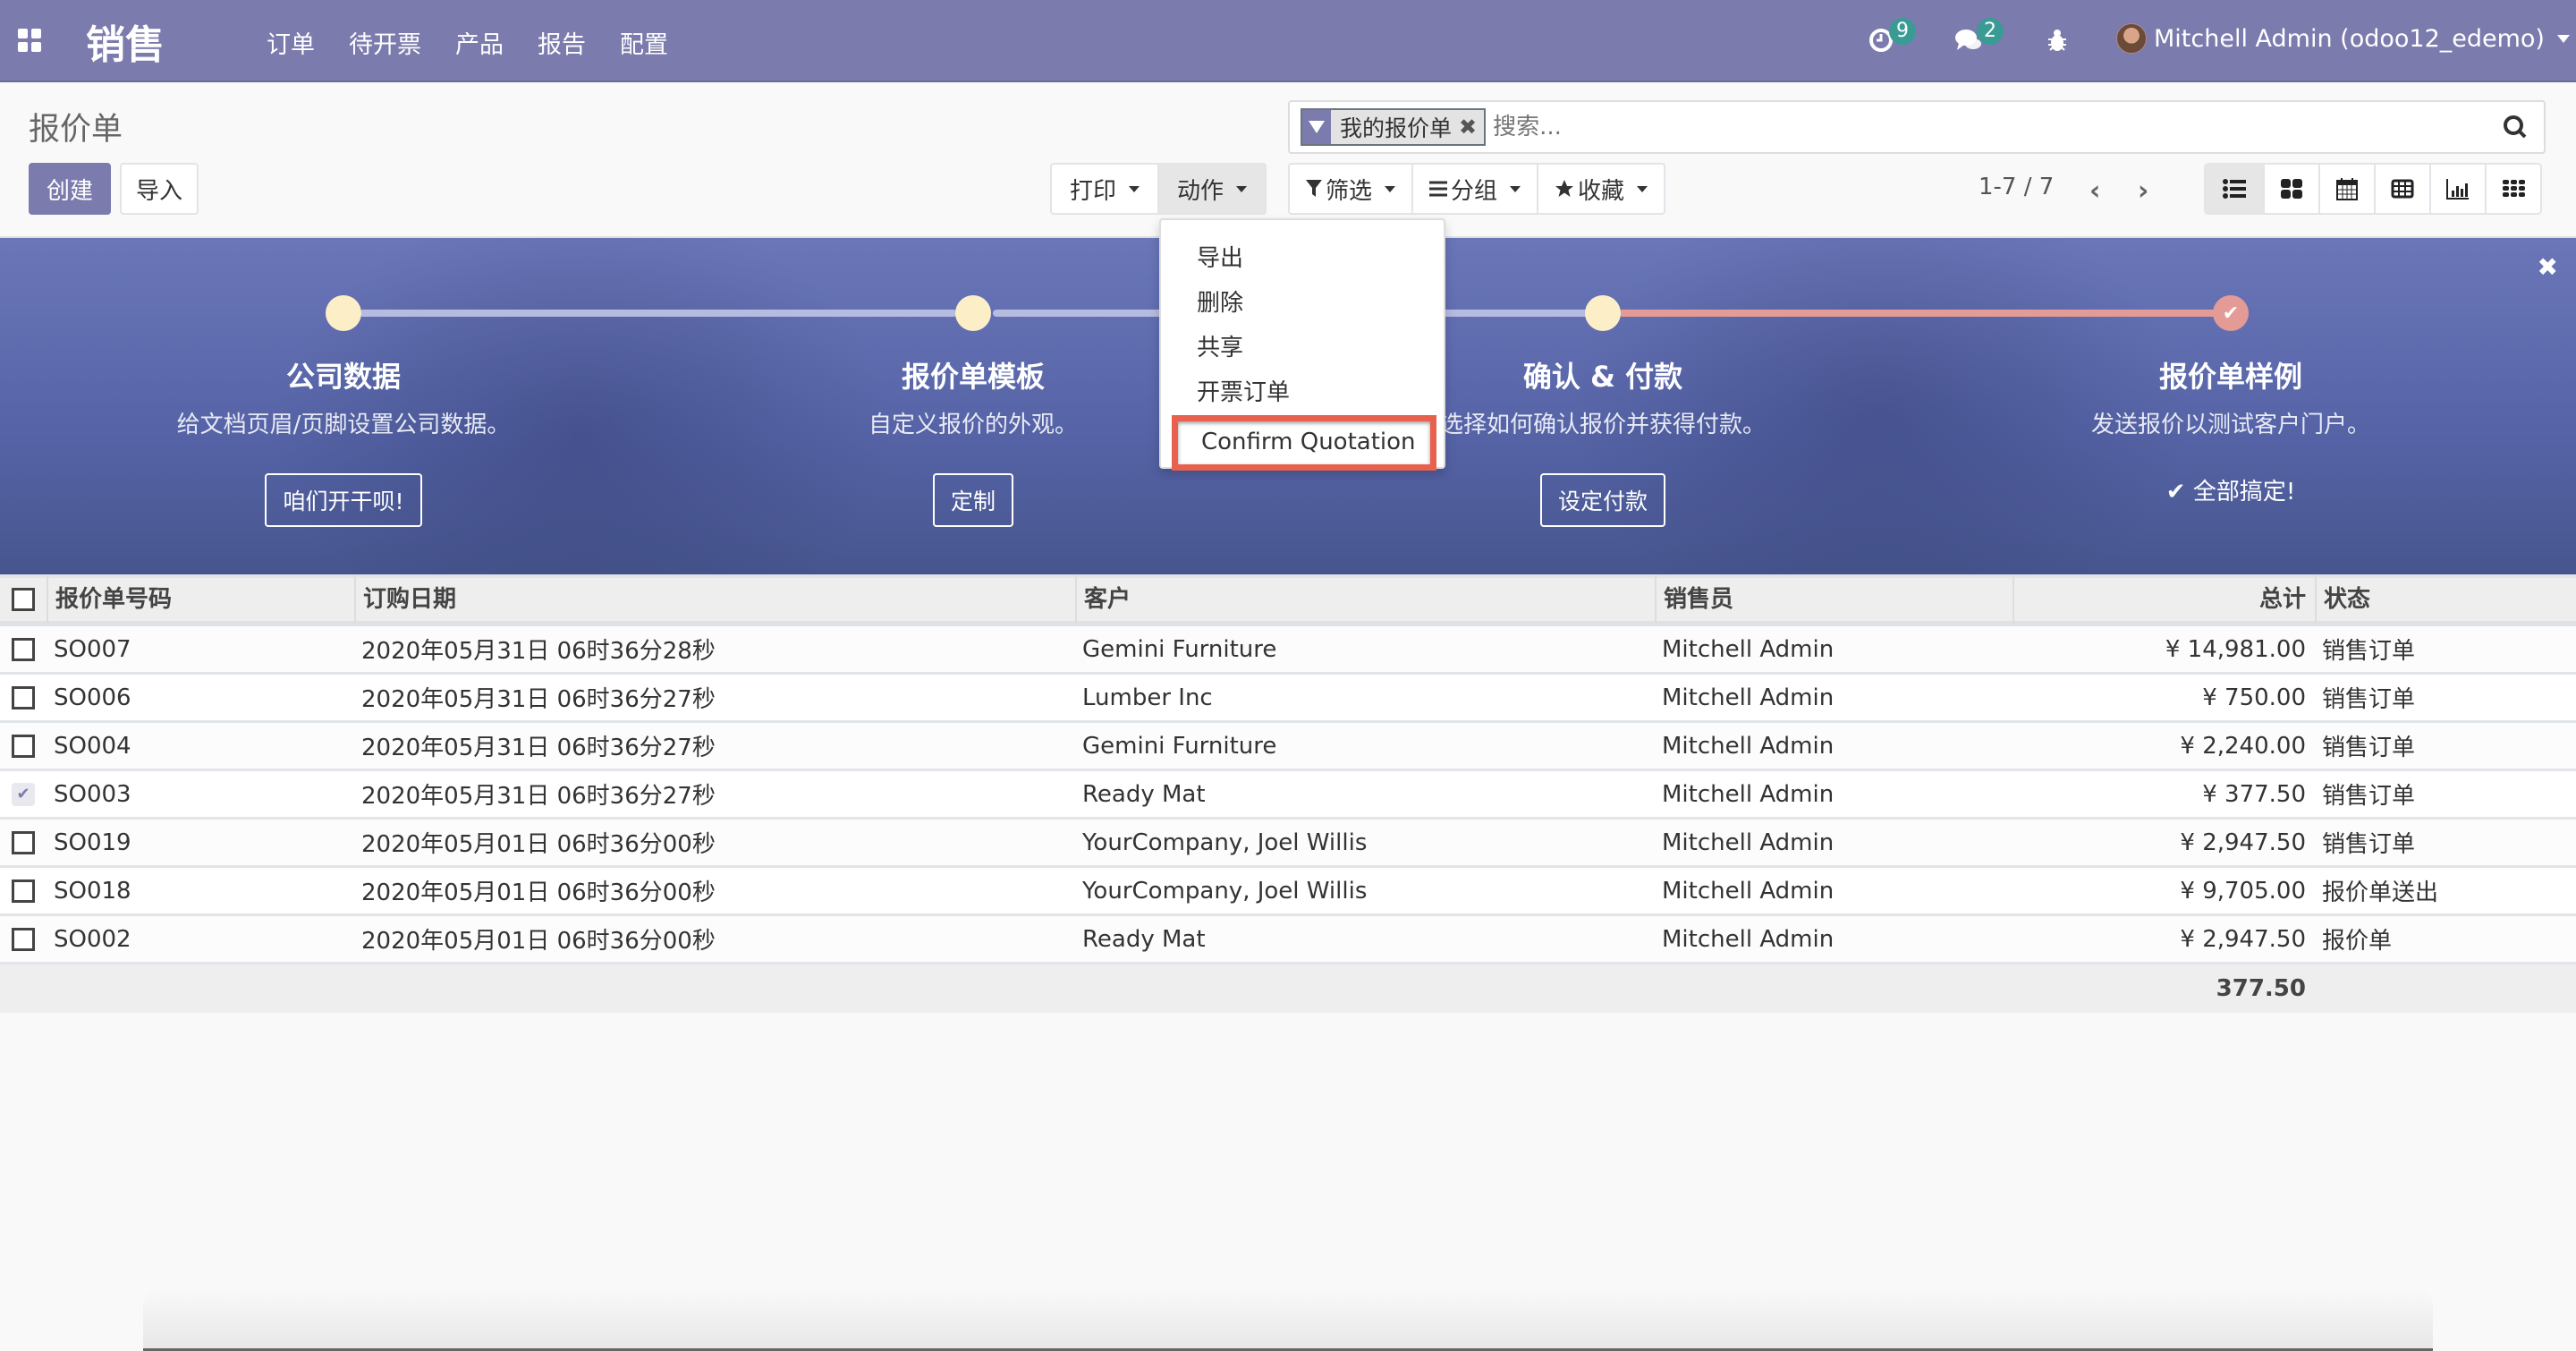 Image resolution: width=2576 pixels, height=1351 pixels. What do you see at coordinates (714, 600) in the screenshot?
I see `column-header-date: 订购日期` at bounding box center [714, 600].